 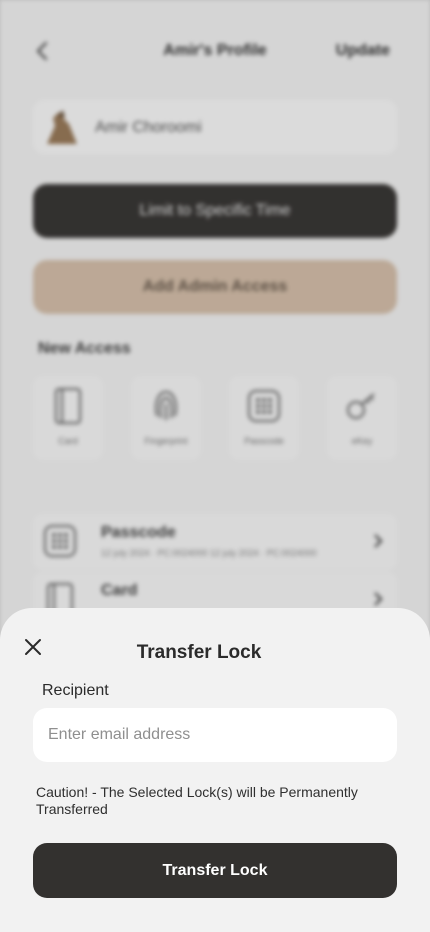 What do you see at coordinates (199, 652) in the screenshot?
I see `sheet-title: Transfer Lock` at bounding box center [199, 652].